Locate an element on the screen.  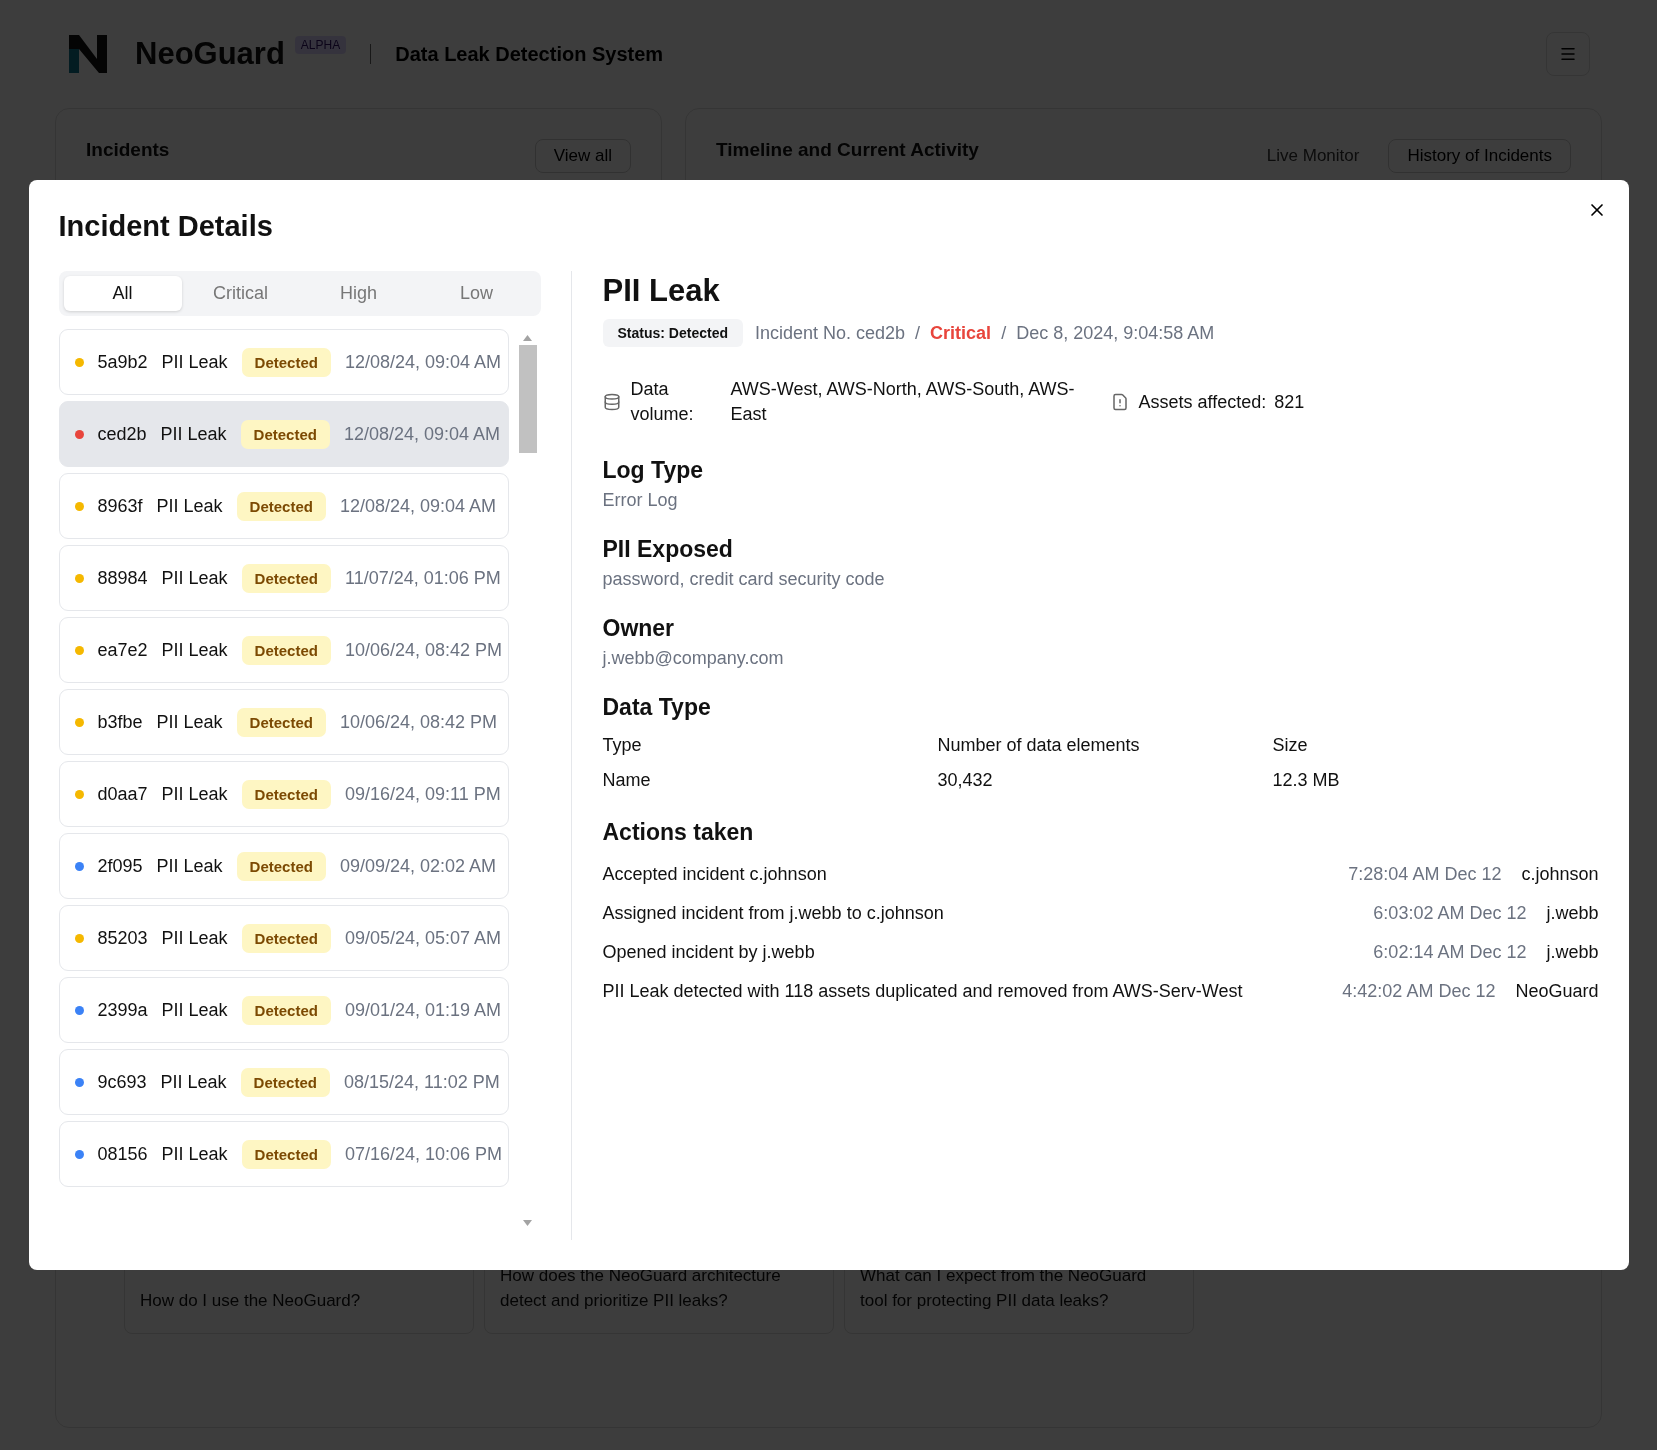
incident-id: b3fbe is located at coordinates (120, 722).